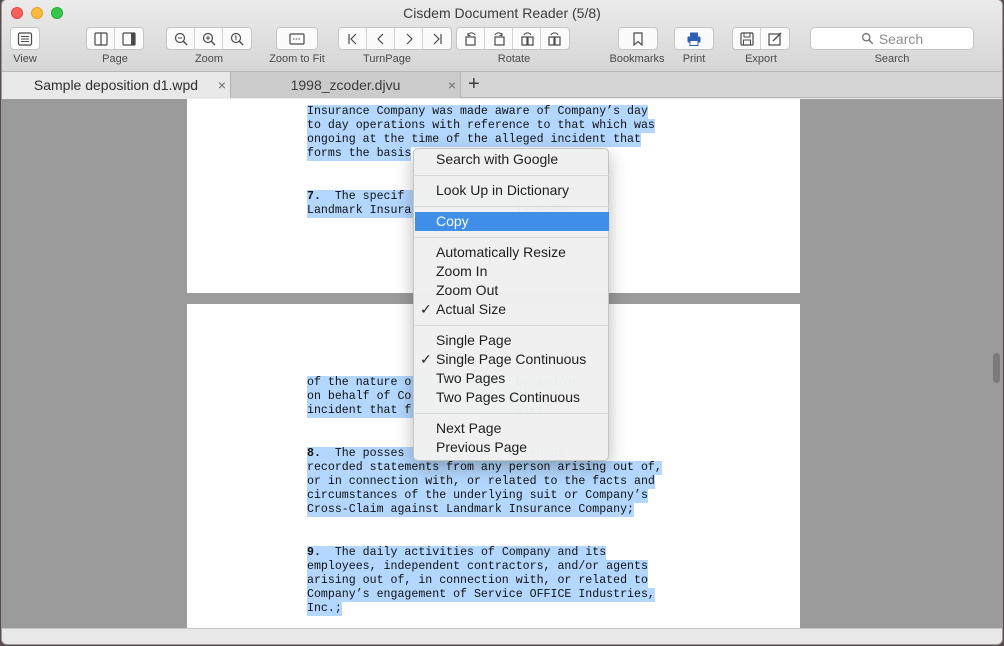 This screenshot has height=646, width=1004. Describe the element at coordinates (469, 428) in the screenshot. I see `menu-item-label: Next Page` at that location.